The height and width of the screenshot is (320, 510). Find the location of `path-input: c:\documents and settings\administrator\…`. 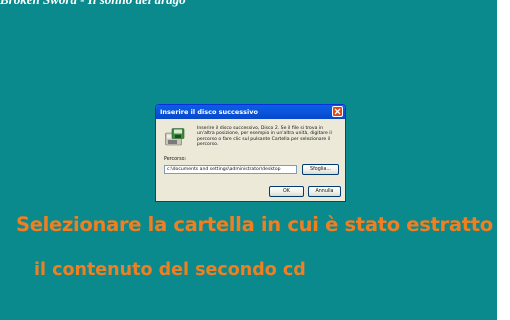

path-input: c:\documents and settings\administrator\… is located at coordinates (230, 169).